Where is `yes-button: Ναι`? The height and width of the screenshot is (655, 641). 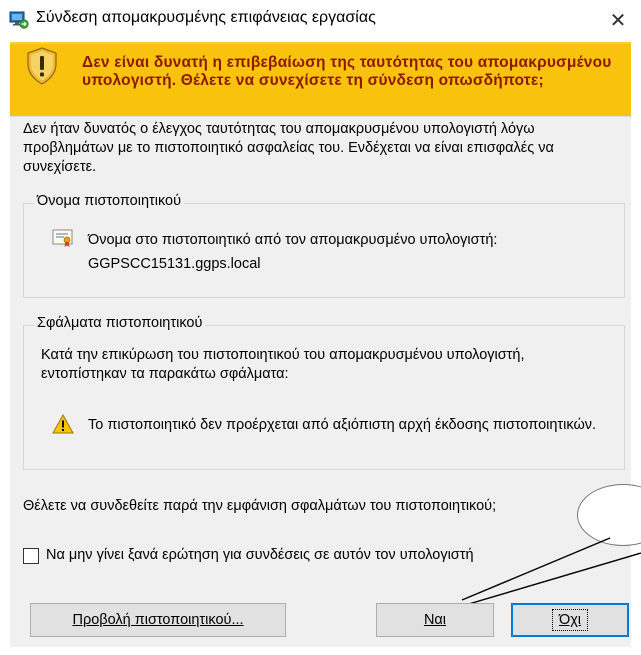 yes-button: Ναι is located at coordinates (435, 620).